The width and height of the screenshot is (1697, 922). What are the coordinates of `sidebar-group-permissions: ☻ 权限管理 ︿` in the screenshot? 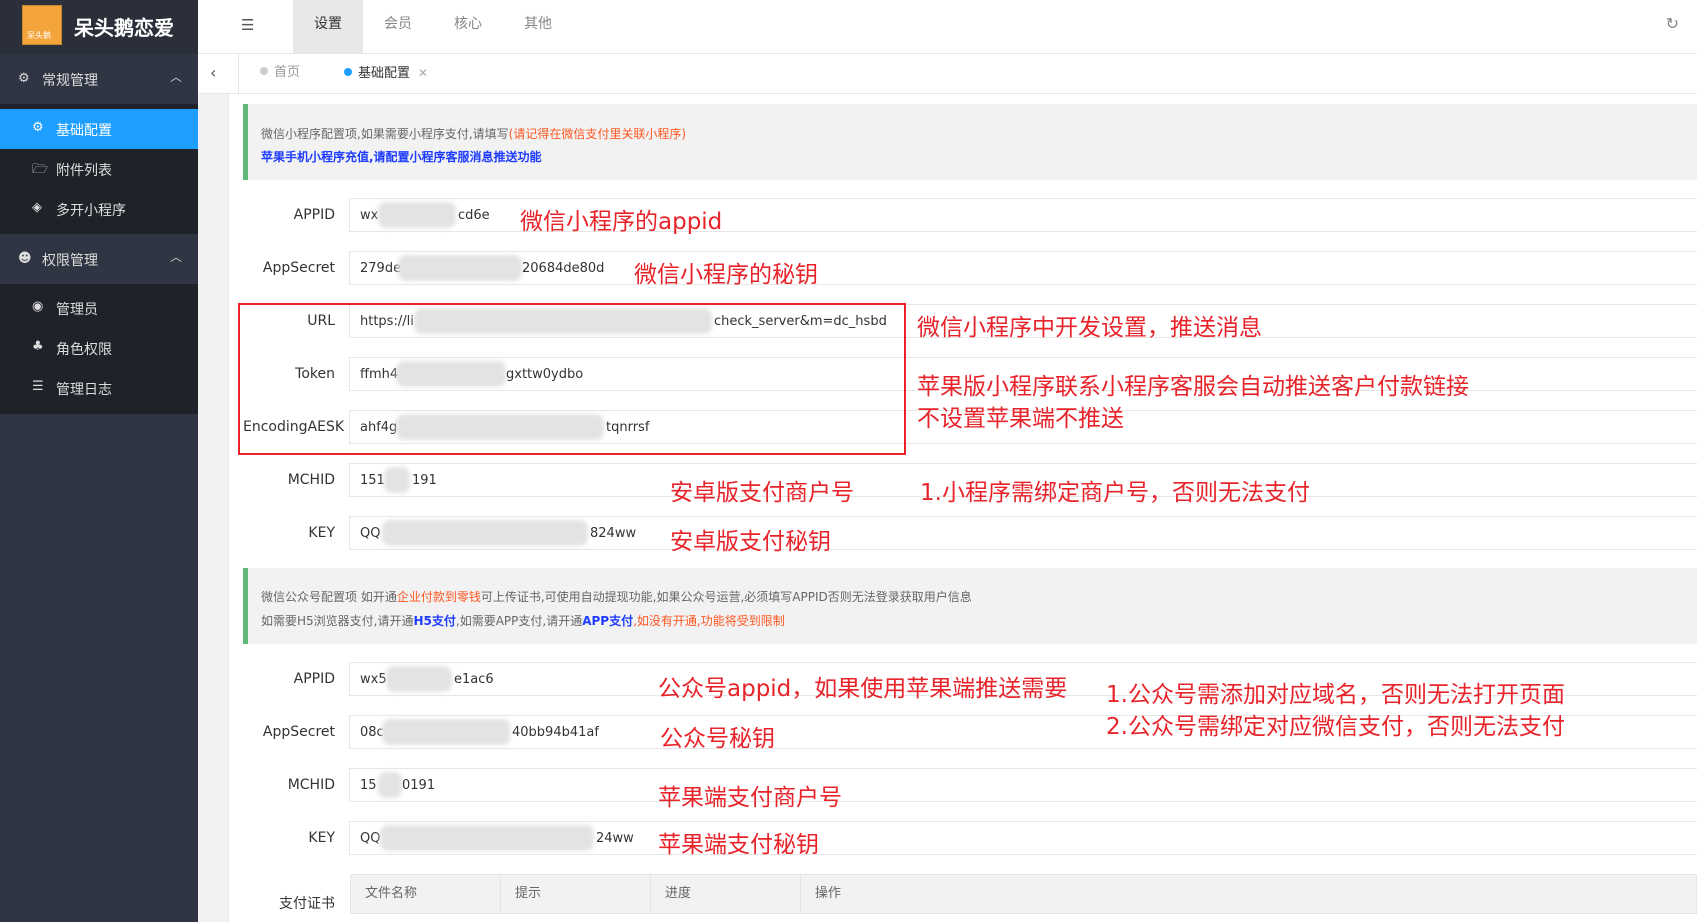 It's located at (99, 259).